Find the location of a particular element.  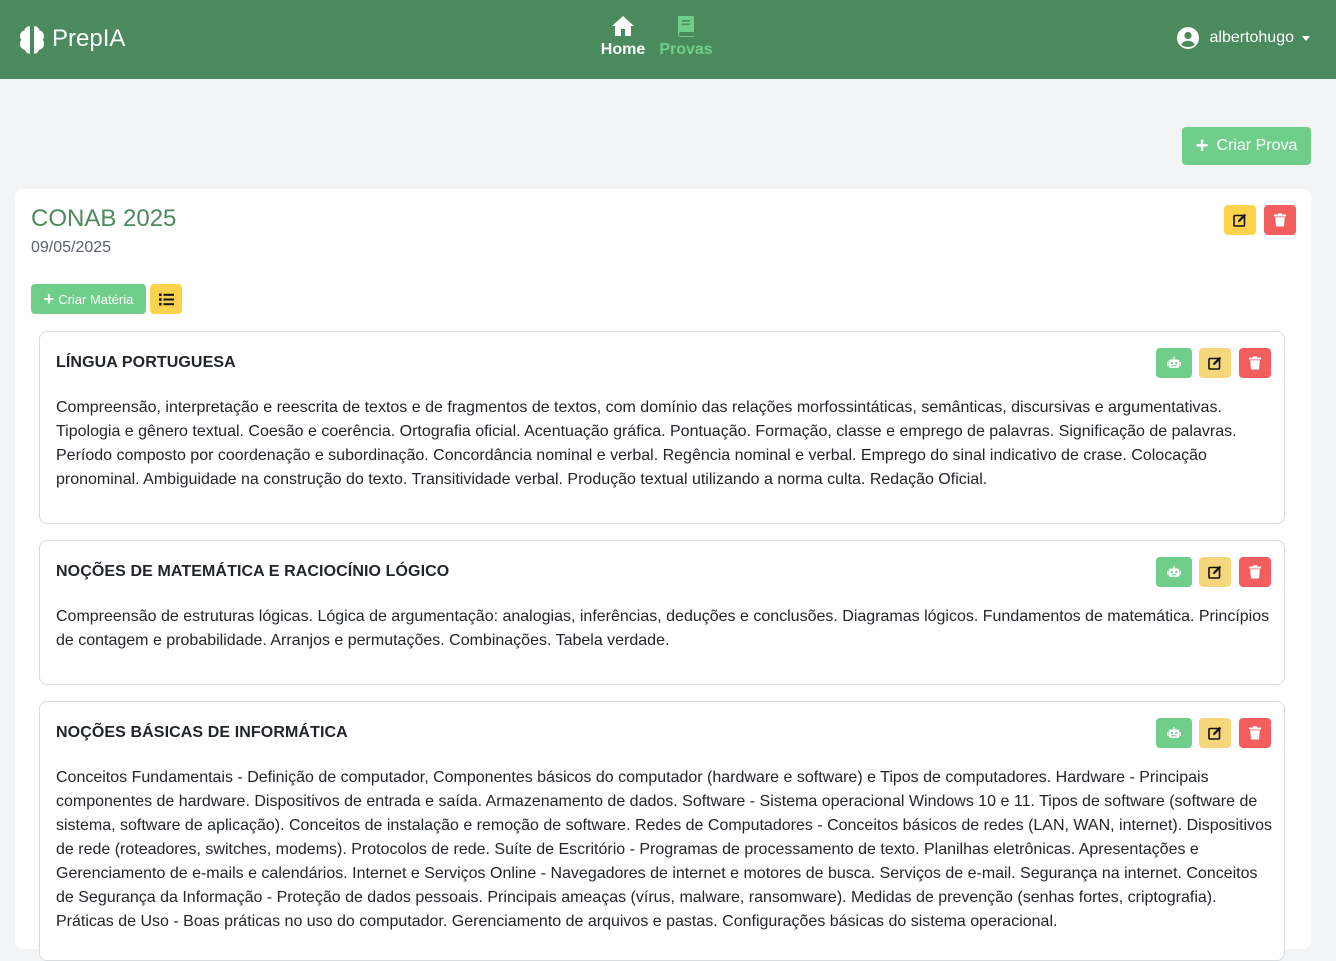

nav-provas-label: Provas is located at coordinates (686, 49).